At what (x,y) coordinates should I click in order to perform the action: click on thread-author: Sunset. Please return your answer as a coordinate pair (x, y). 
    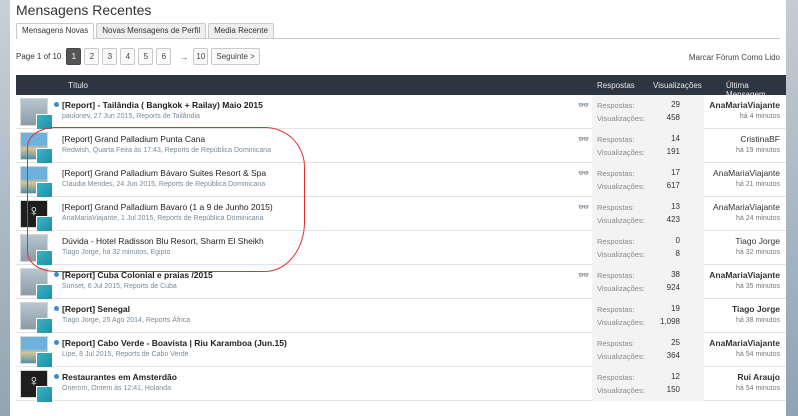
    Looking at the image, I should click on (73, 286).